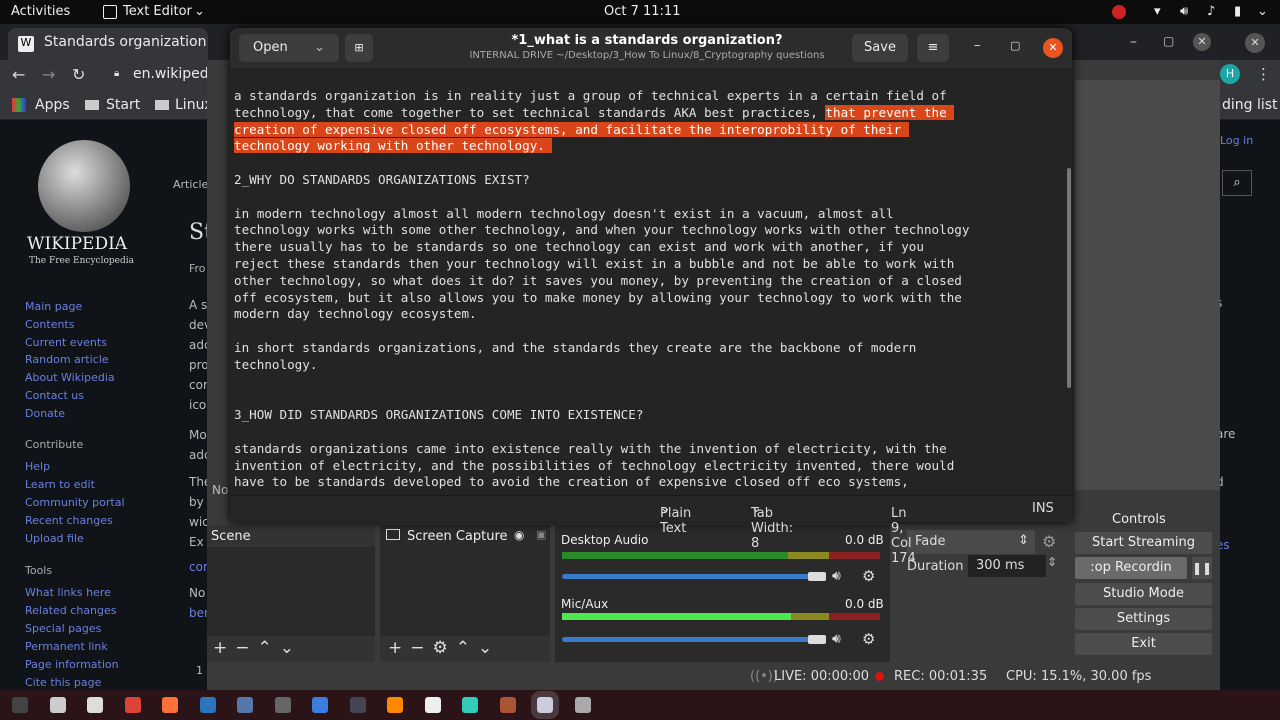  I want to click on kebab-menu-icon: ⋮, so click(1263, 74).